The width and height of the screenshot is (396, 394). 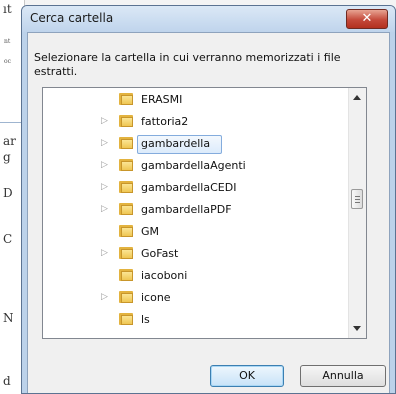 What do you see at coordinates (9, 141) in the screenshot?
I see `background-text-fragment: ar` at bounding box center [9, 141].